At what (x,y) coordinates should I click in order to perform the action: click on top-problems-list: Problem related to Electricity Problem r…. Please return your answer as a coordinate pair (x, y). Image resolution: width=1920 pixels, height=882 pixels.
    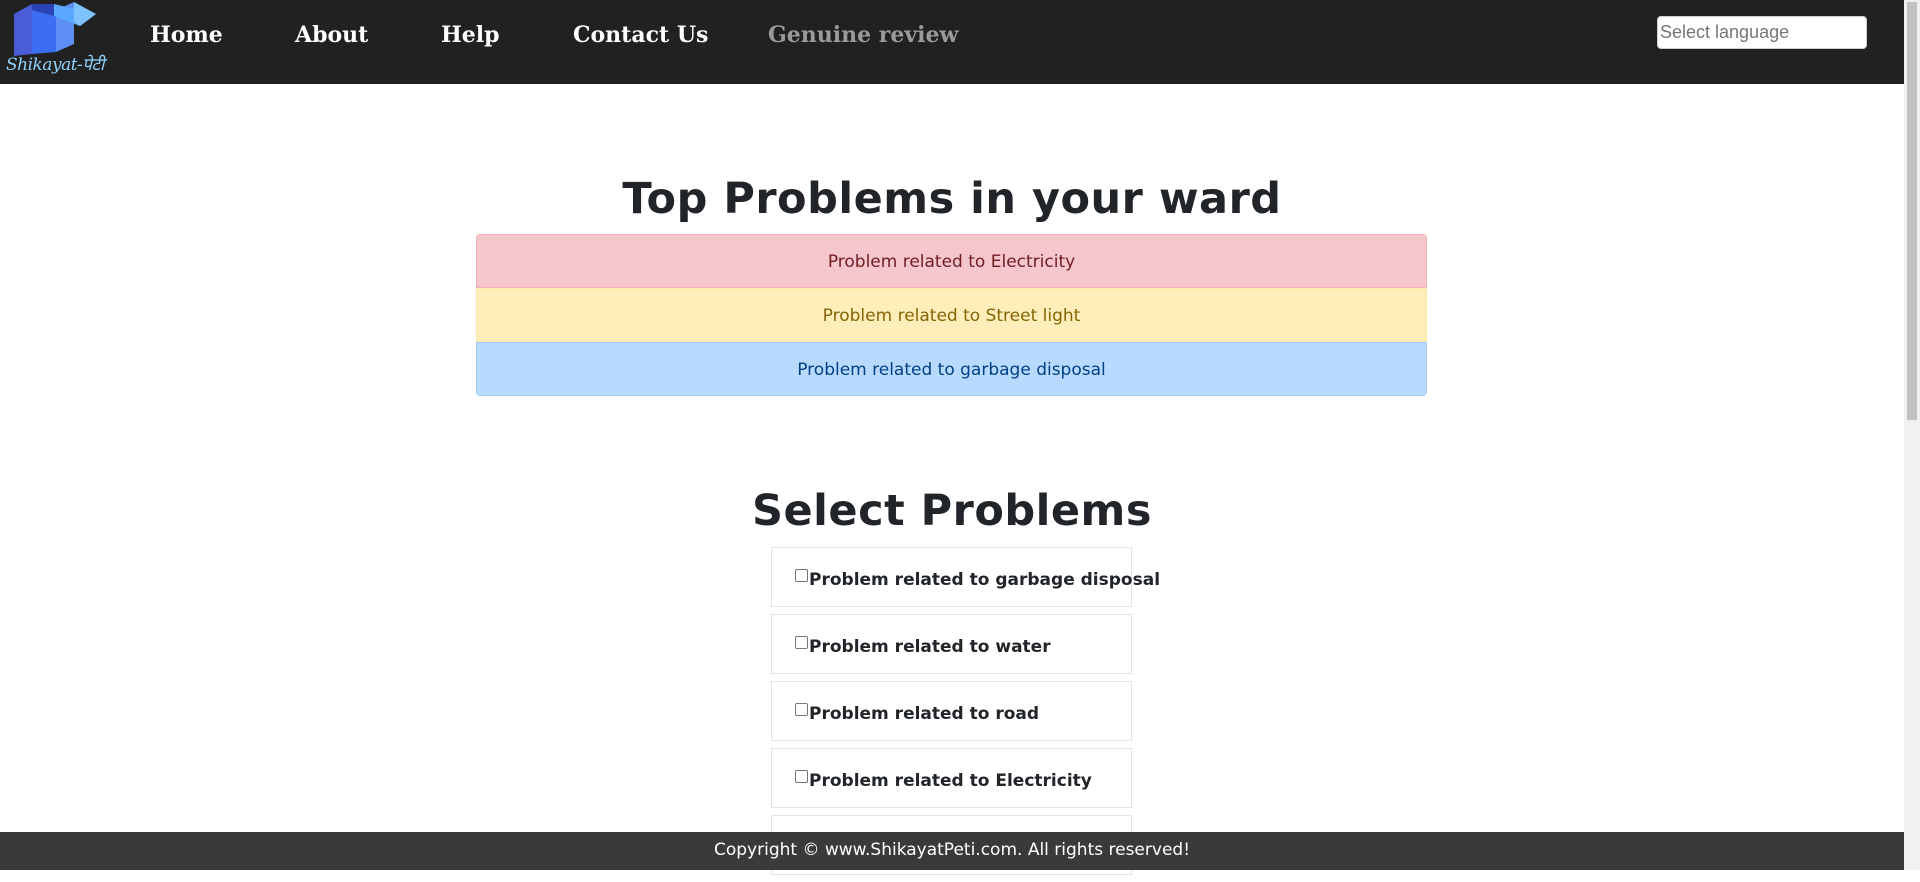
    Looking at the image, I should click on (951, 315).